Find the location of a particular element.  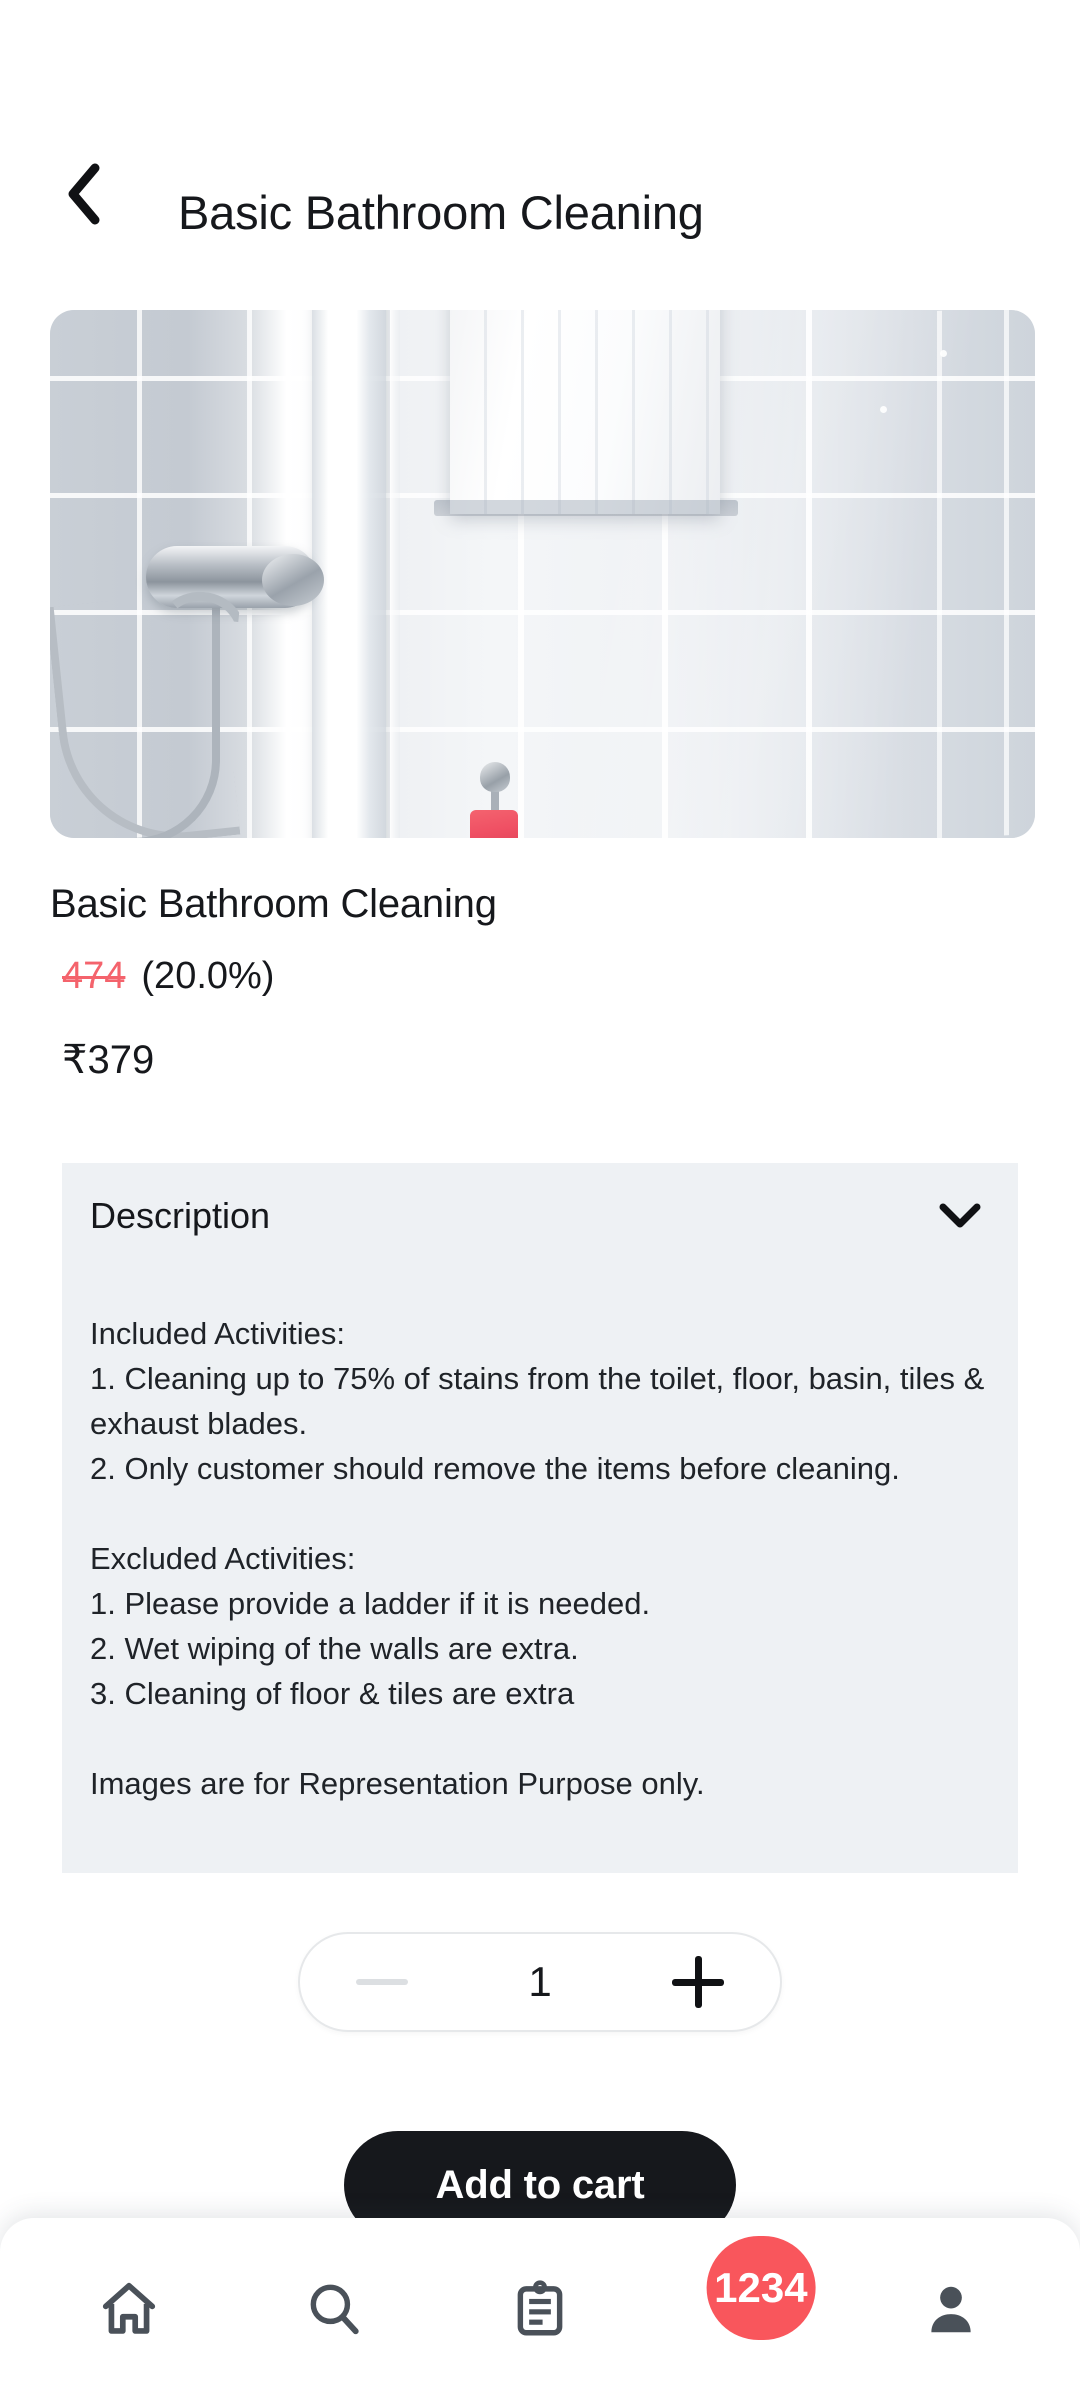

nav-item-home is located at coordinates (129, 2309).